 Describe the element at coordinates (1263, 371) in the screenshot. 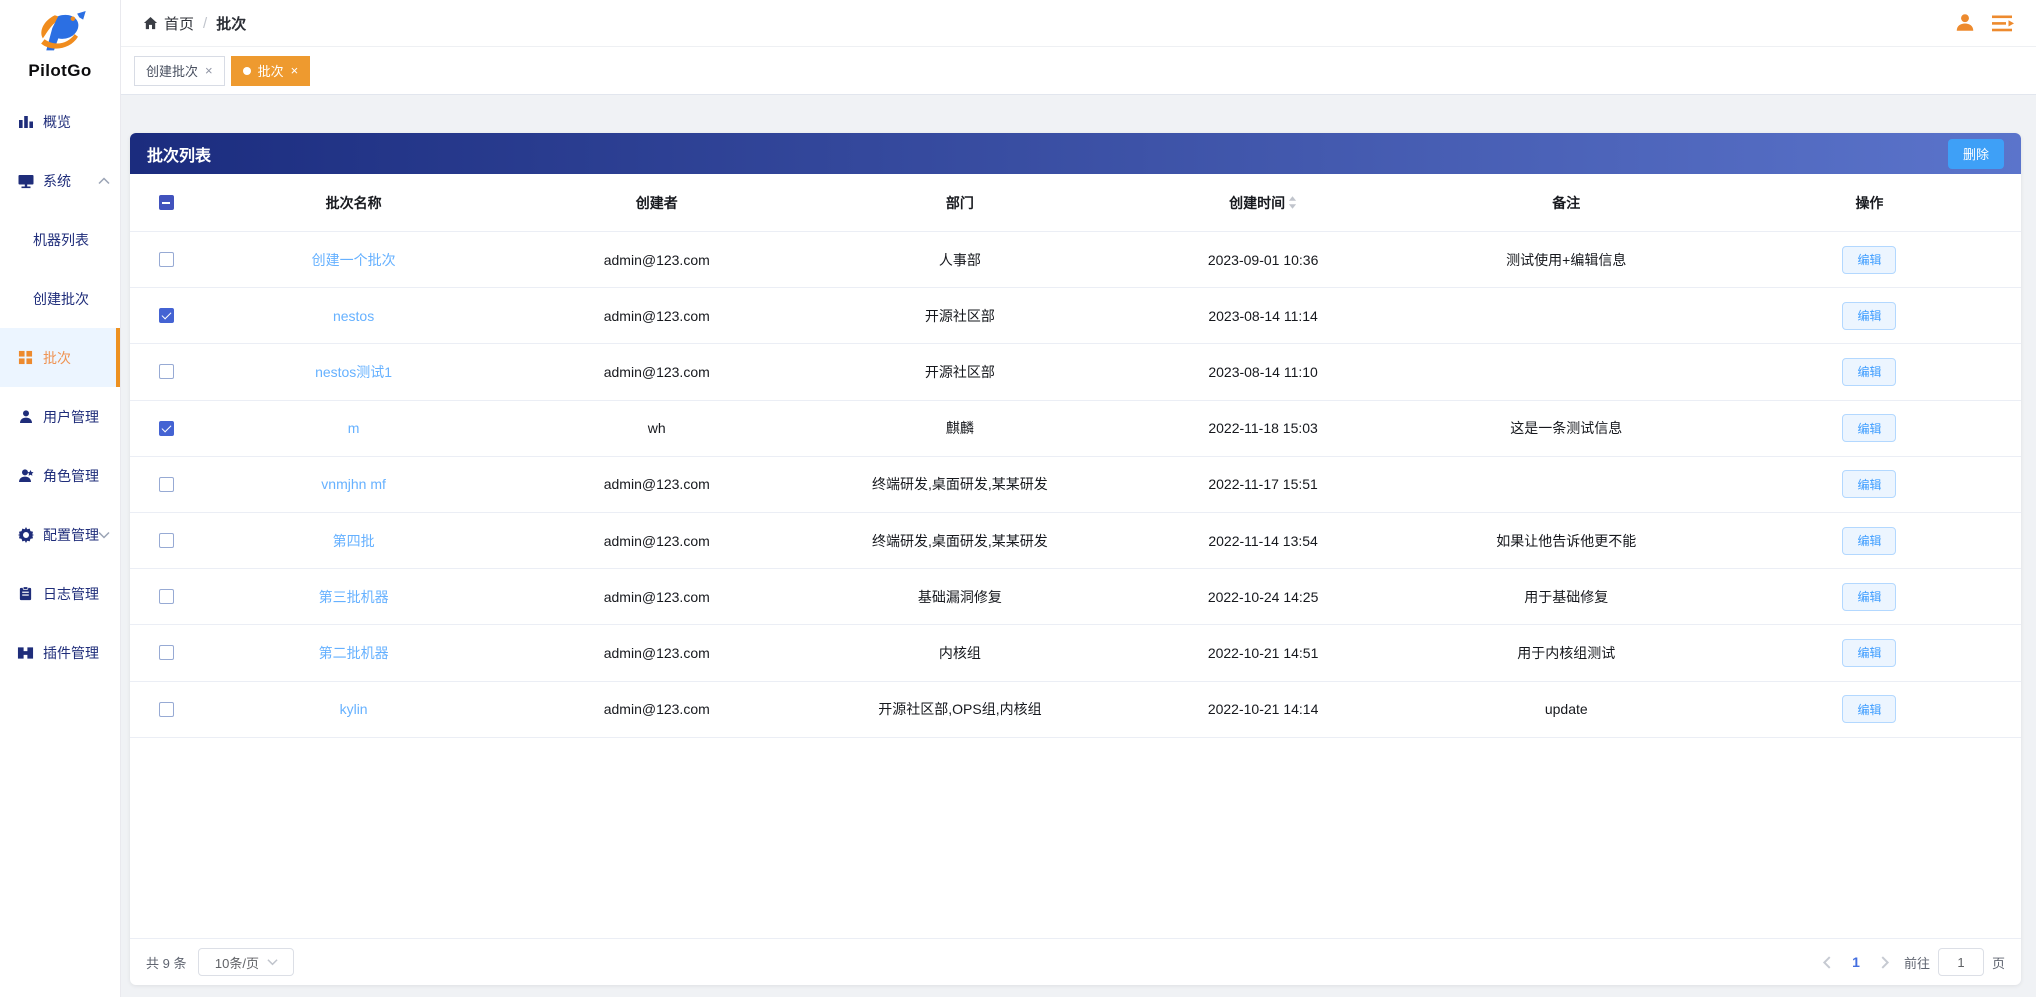

I see `create-time-cell: 2023-08-14 11:10` at that location.